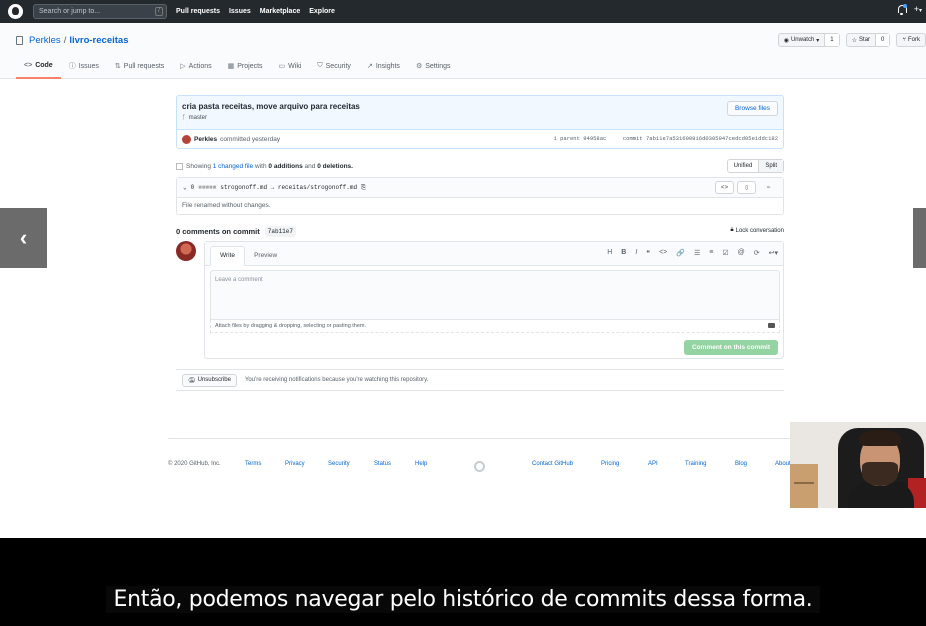 The height and width of the screenshot is (626, 926). Describe the element at coordinates (865, 40) in the screenshot. I see `star-label: Star` at that location.